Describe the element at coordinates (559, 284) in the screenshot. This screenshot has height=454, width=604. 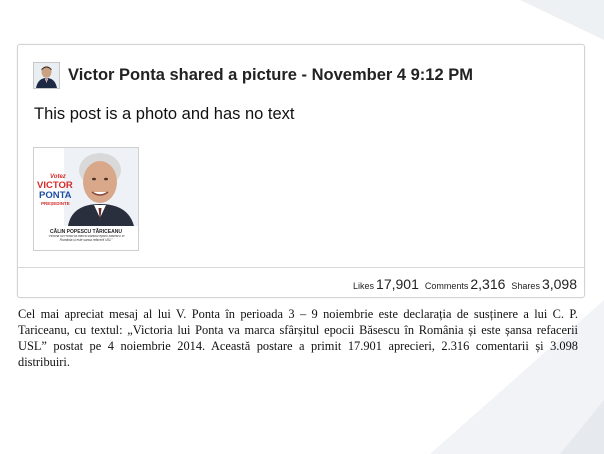
I see `shares-count: 3,098` at that location.